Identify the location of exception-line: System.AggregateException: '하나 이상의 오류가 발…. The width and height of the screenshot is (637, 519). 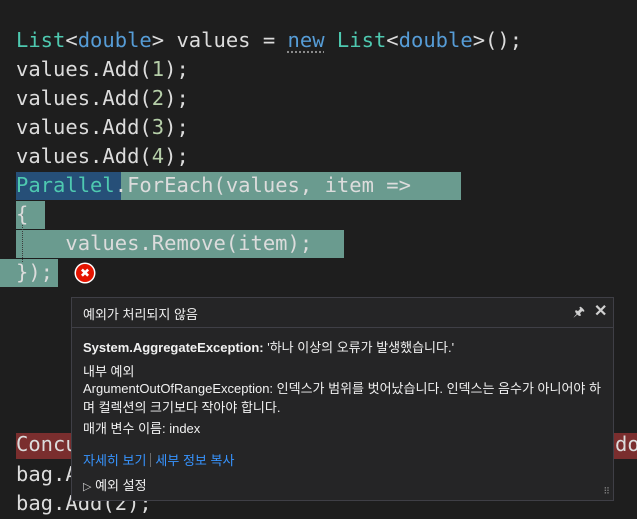
(268, 346).